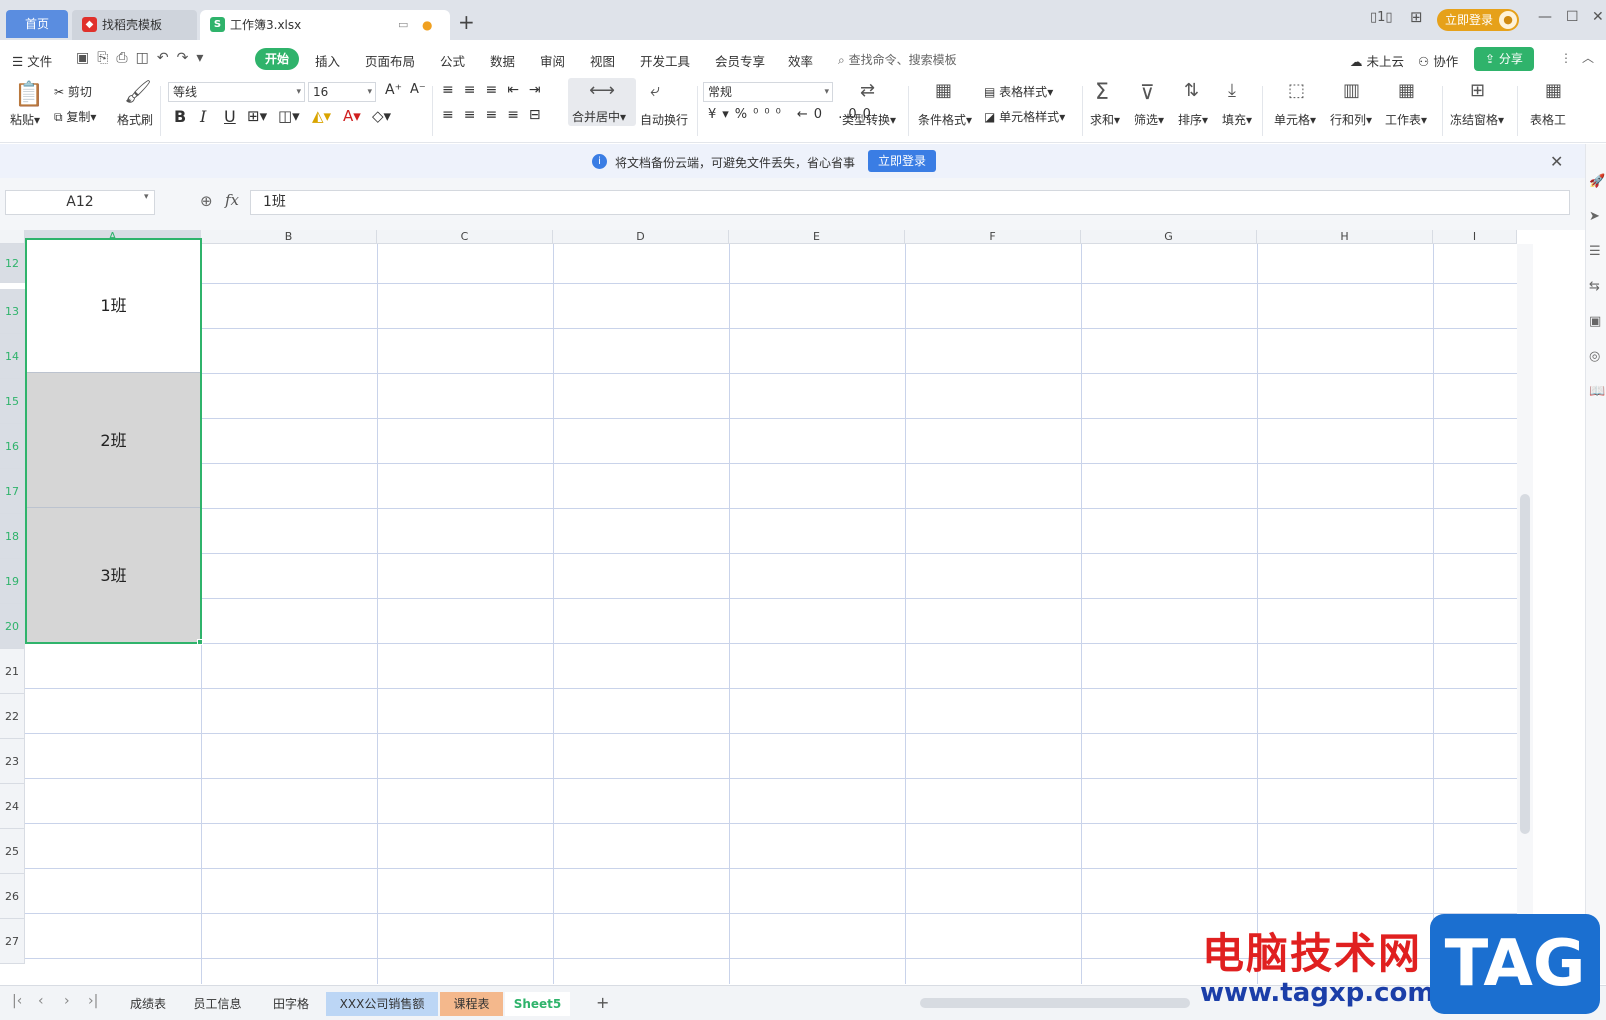  What do you see at coordinates (1545, 17) in the screenshot?
I see `minimize-icon: —` at bounding box center [1545, 17].